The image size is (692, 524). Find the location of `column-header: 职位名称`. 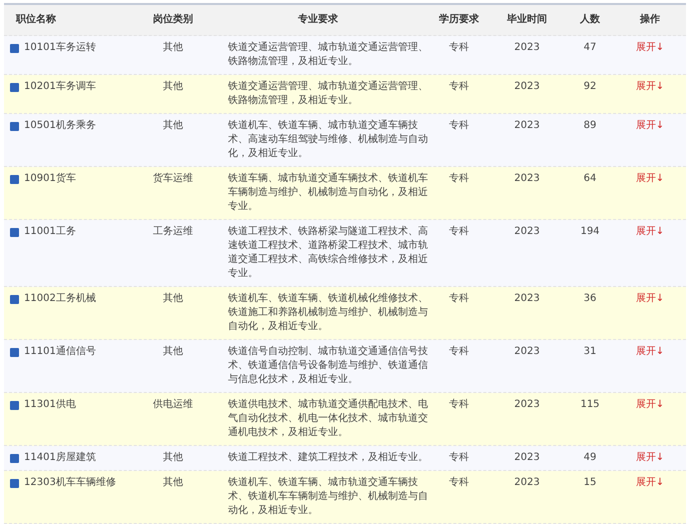

column-header: 职位名称 is located at coordinates (35, 20).